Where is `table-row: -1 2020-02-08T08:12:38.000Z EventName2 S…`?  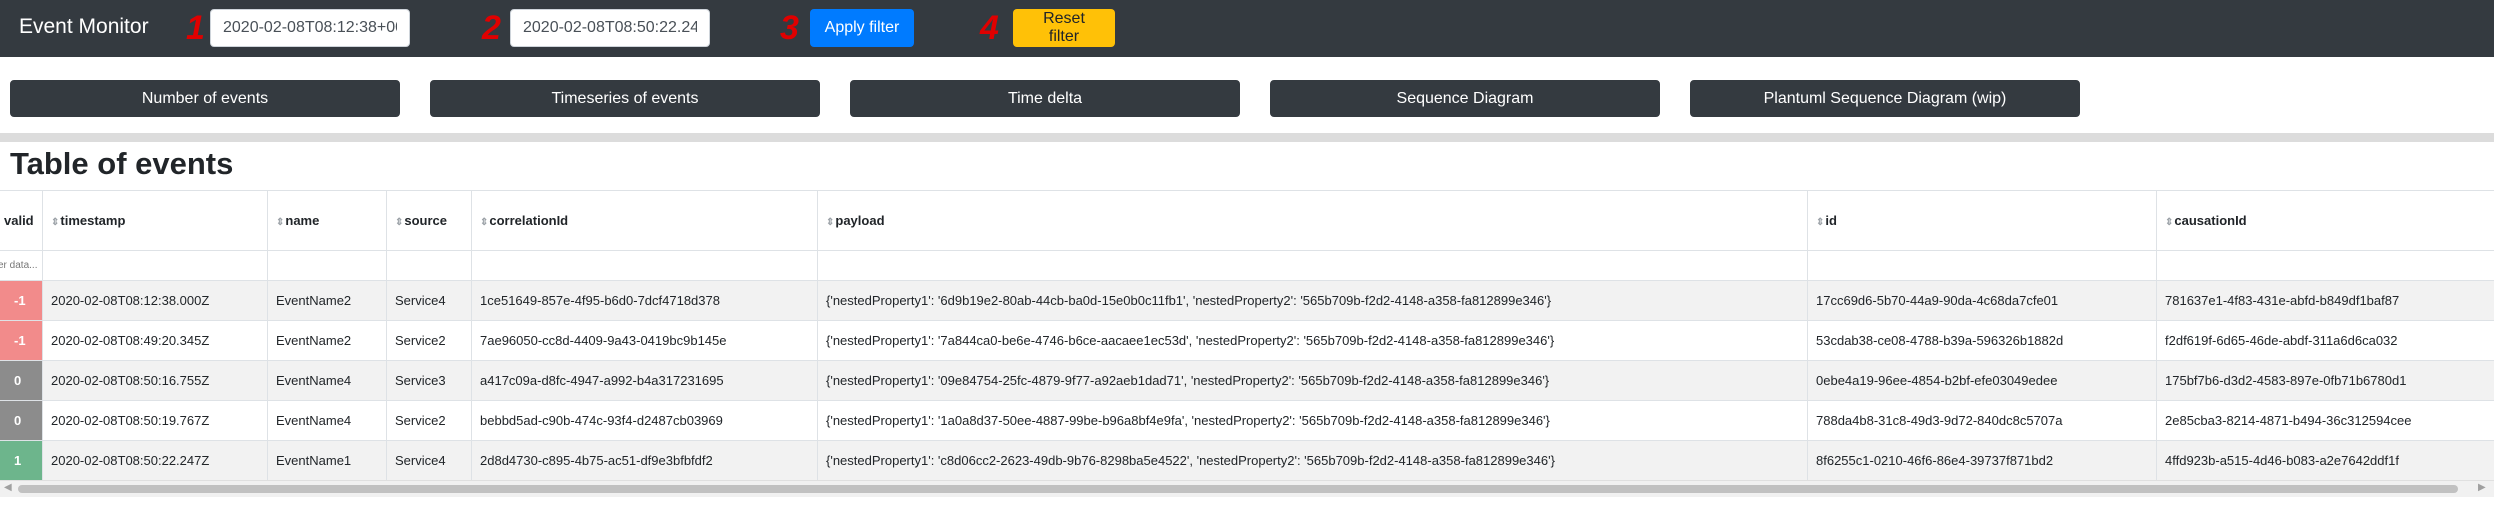
table-row: -1 2020-02-08T08:12:38.000Z EventName2 S… is located at coordinates (1247, 300).